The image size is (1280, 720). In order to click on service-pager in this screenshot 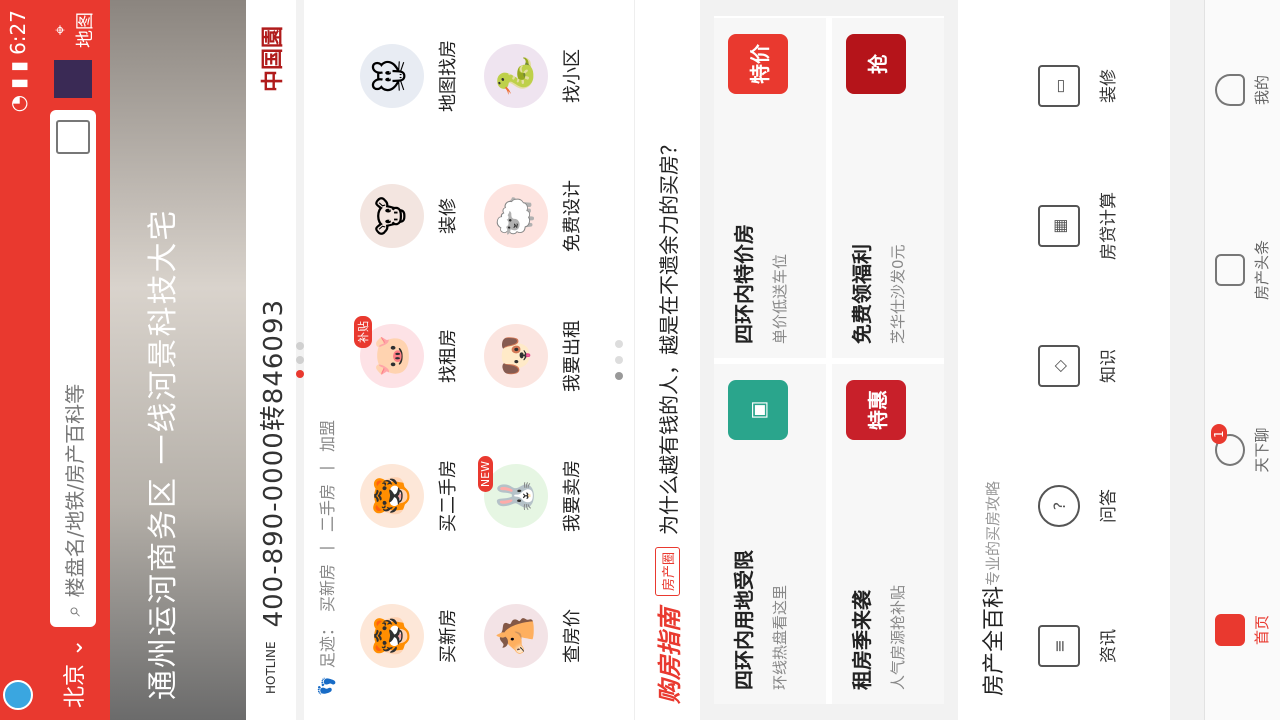, I will do `click(619, 360)`.